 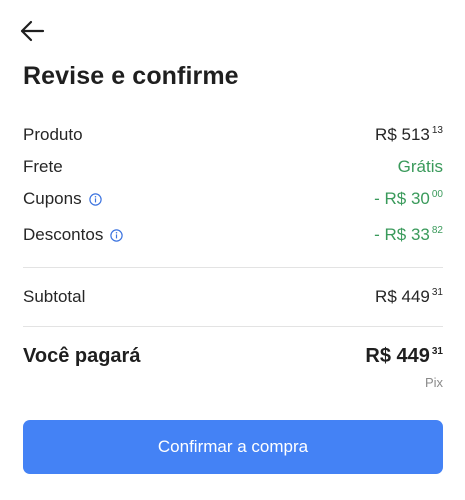 What do you see at coordinates (52, 198) in the screenshot?
I see `cupons-label: Cupons` at bounding box center [52, 198].